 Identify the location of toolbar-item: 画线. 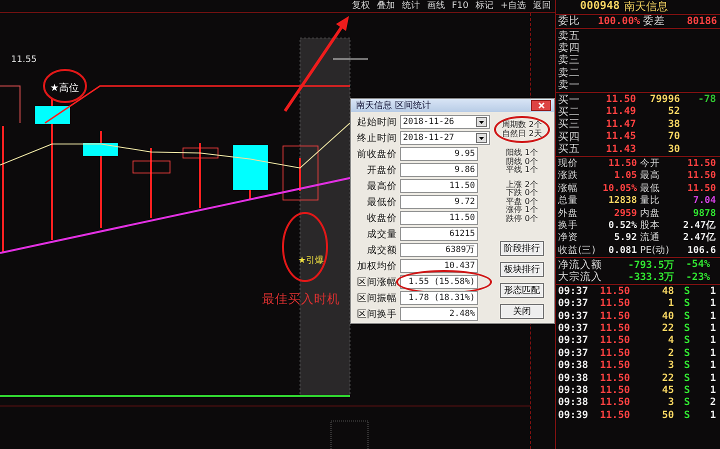
(435, 6).